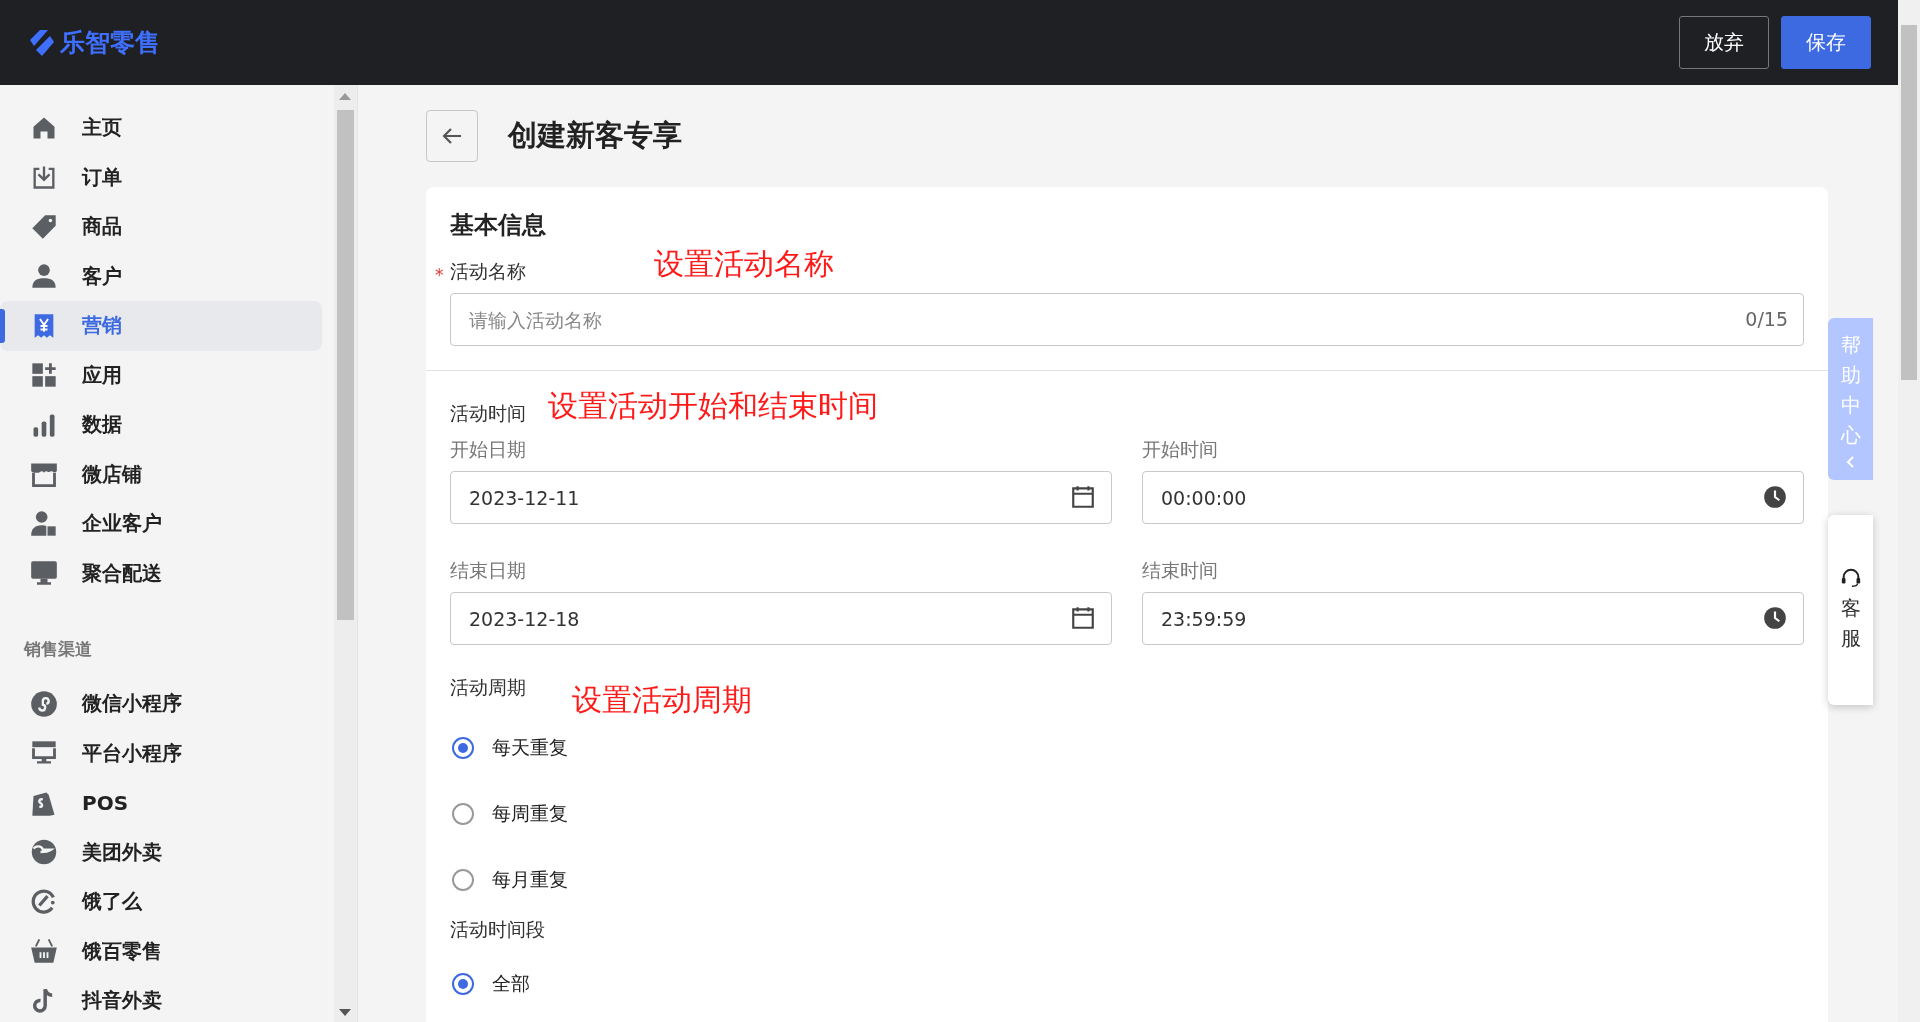 The width and height of the screenshot is (1920, 1022). Describe the element at coordinates (498, 225) in the screenshot. I see `section-title: 基本信息` at that location.